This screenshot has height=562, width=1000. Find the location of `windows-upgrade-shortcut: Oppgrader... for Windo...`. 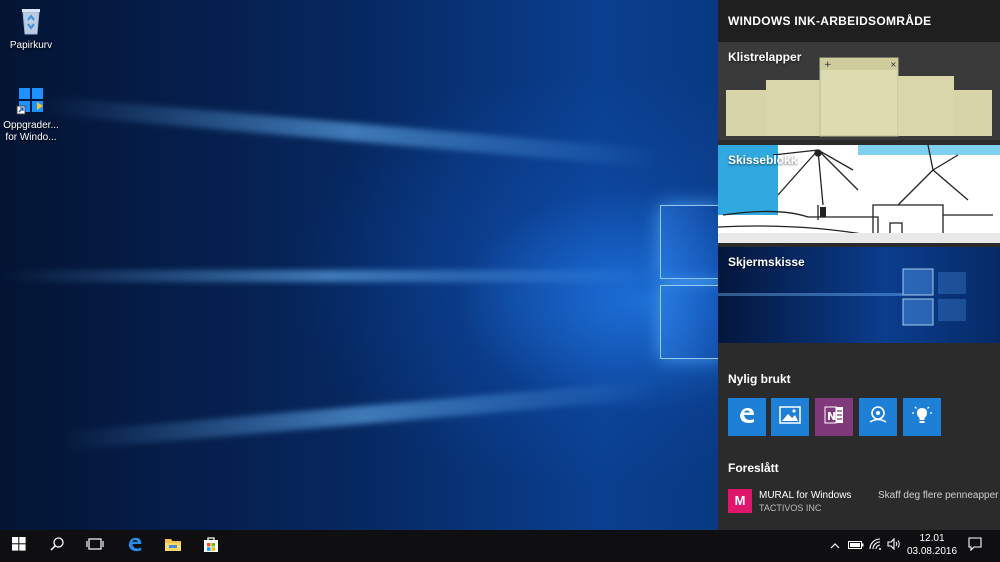

windows-upgrade-shortcut: Oppgrader... for Windo... is located at coordinates (31, 114).